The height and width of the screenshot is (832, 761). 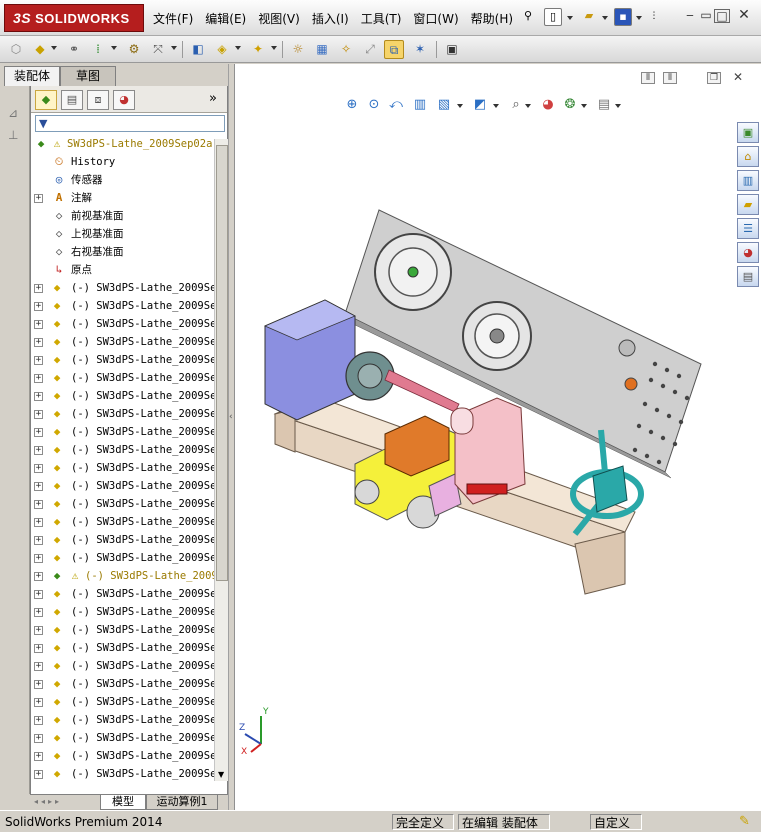 I want to click on line-tool-icon: ⊥, so click(x=13, y=135).